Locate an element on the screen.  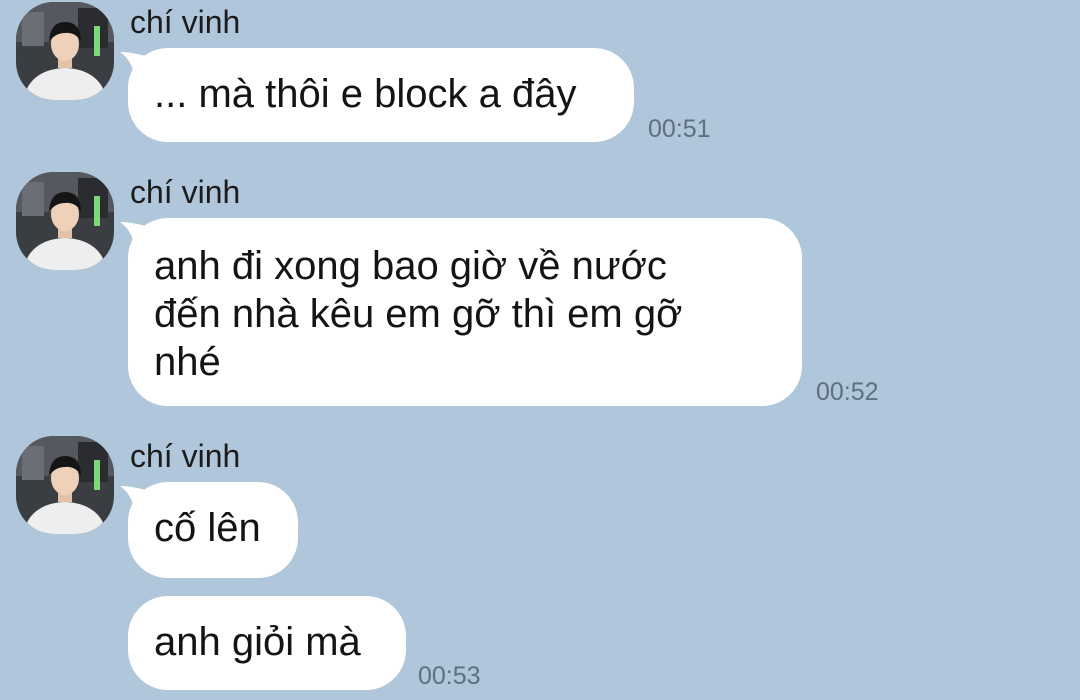
message-text: ... mà thôi e block a đây is located at coordinates (365, 94).